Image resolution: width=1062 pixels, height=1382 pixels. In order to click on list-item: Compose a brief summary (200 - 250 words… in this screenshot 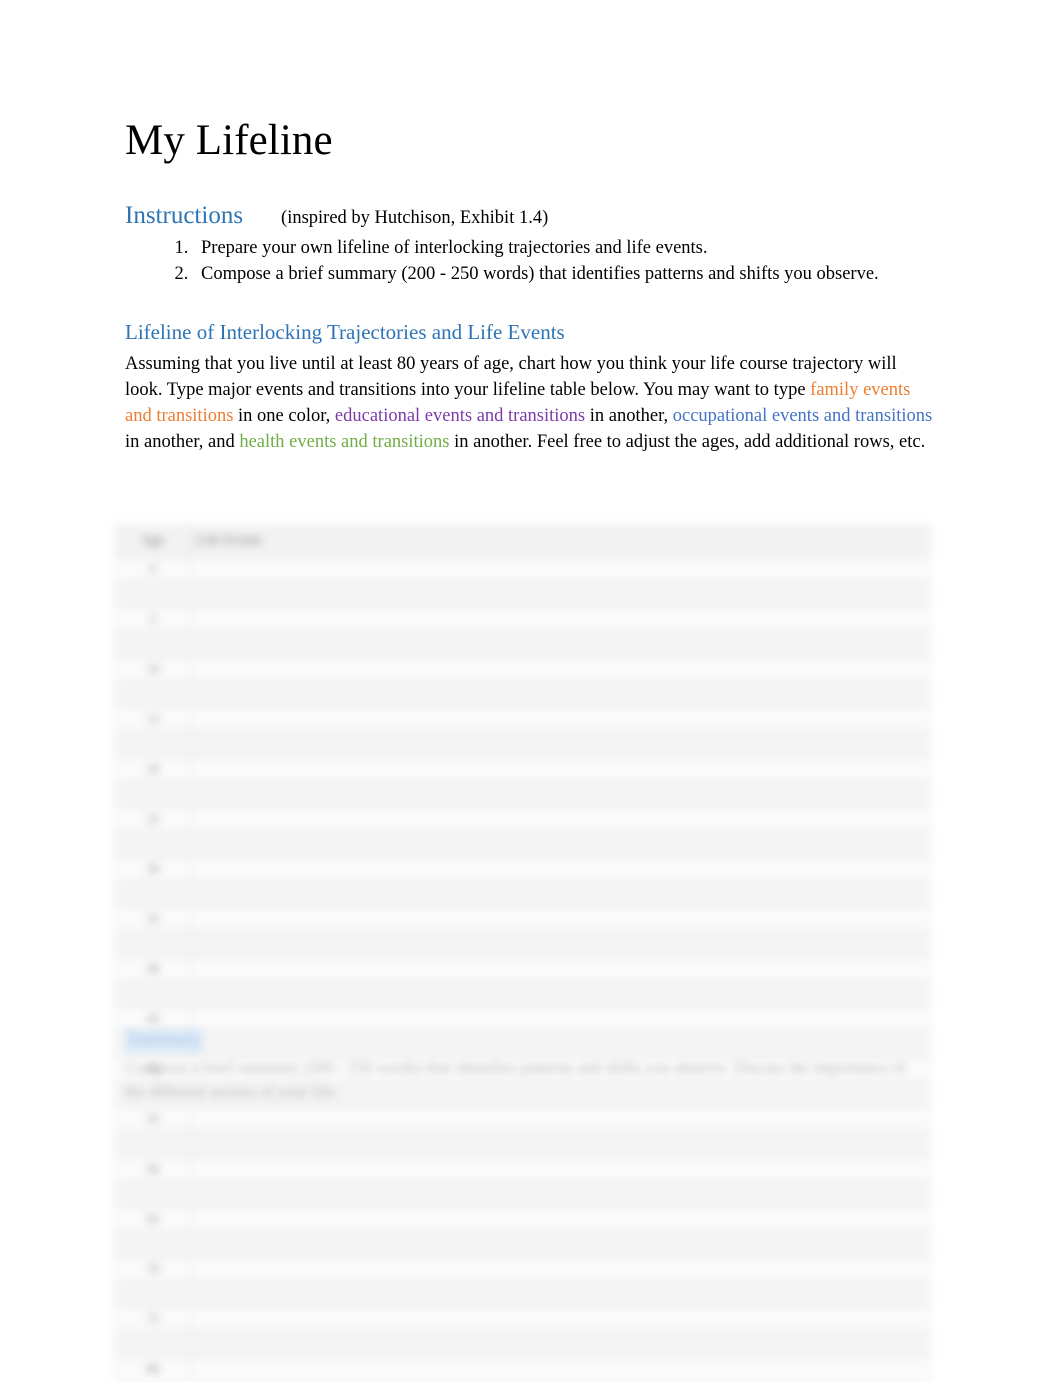, I will do `click(565, 274)`.